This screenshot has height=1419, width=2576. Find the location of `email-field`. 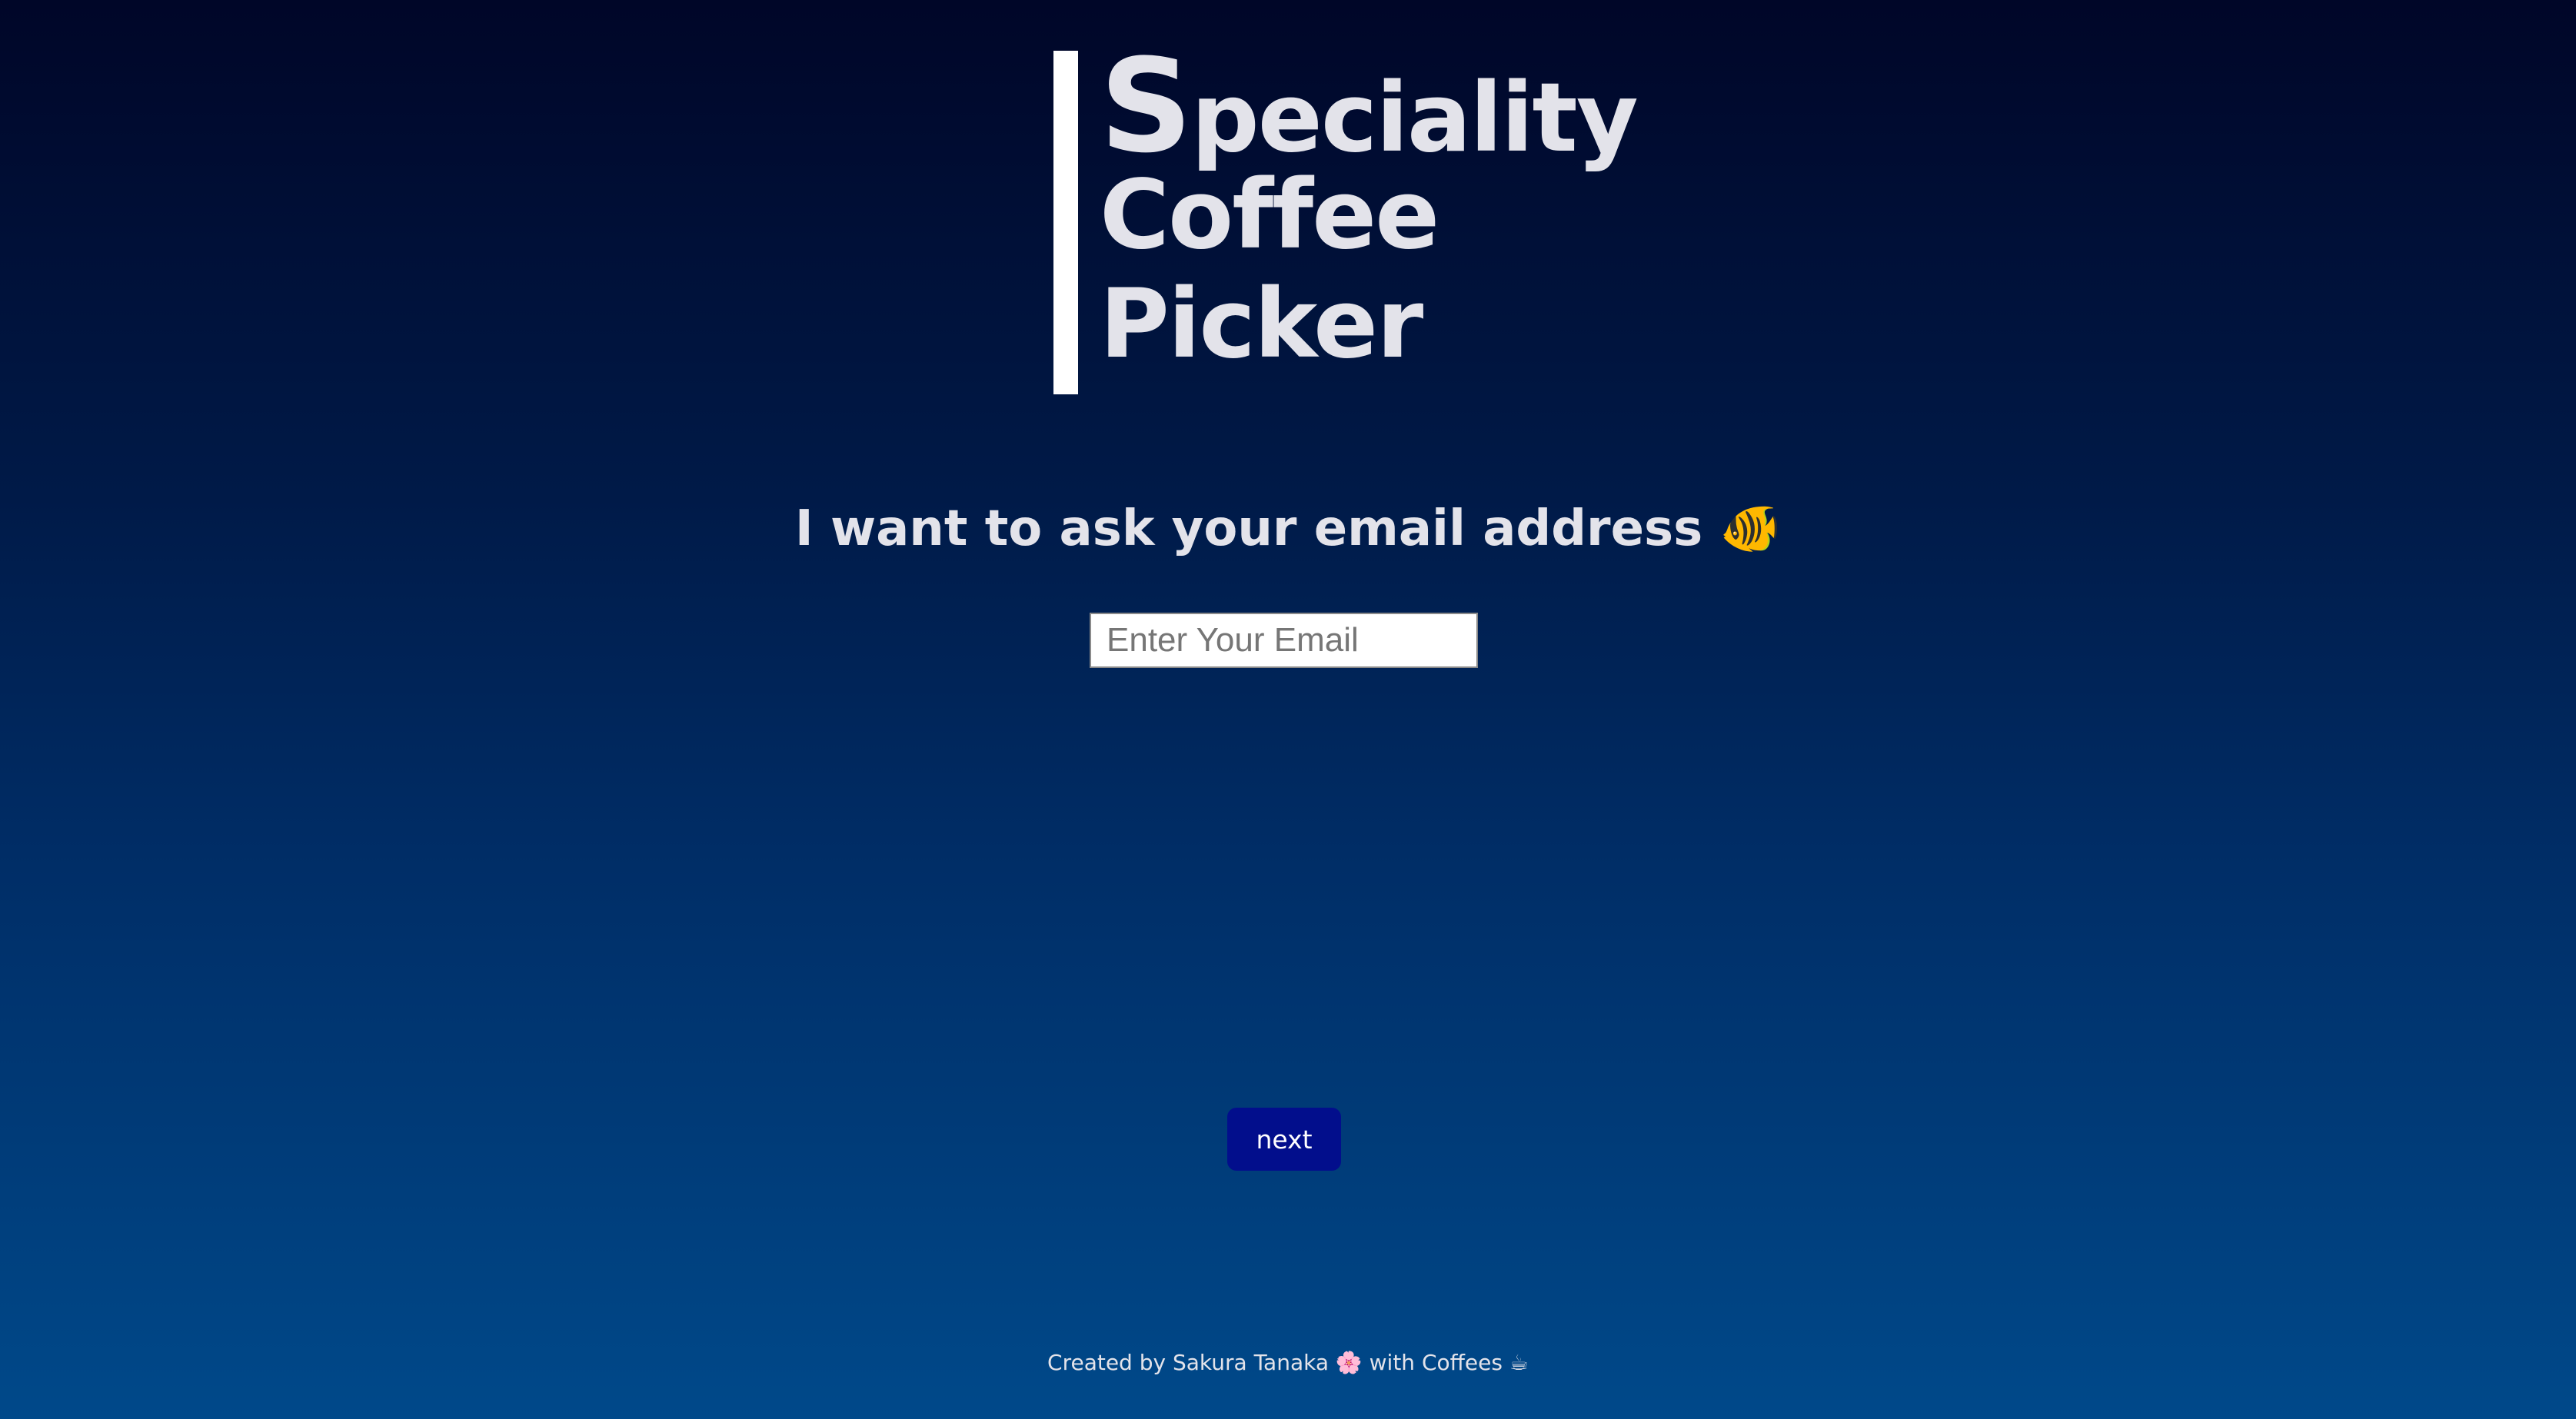

email-field is located at coordinates (1284, 640).